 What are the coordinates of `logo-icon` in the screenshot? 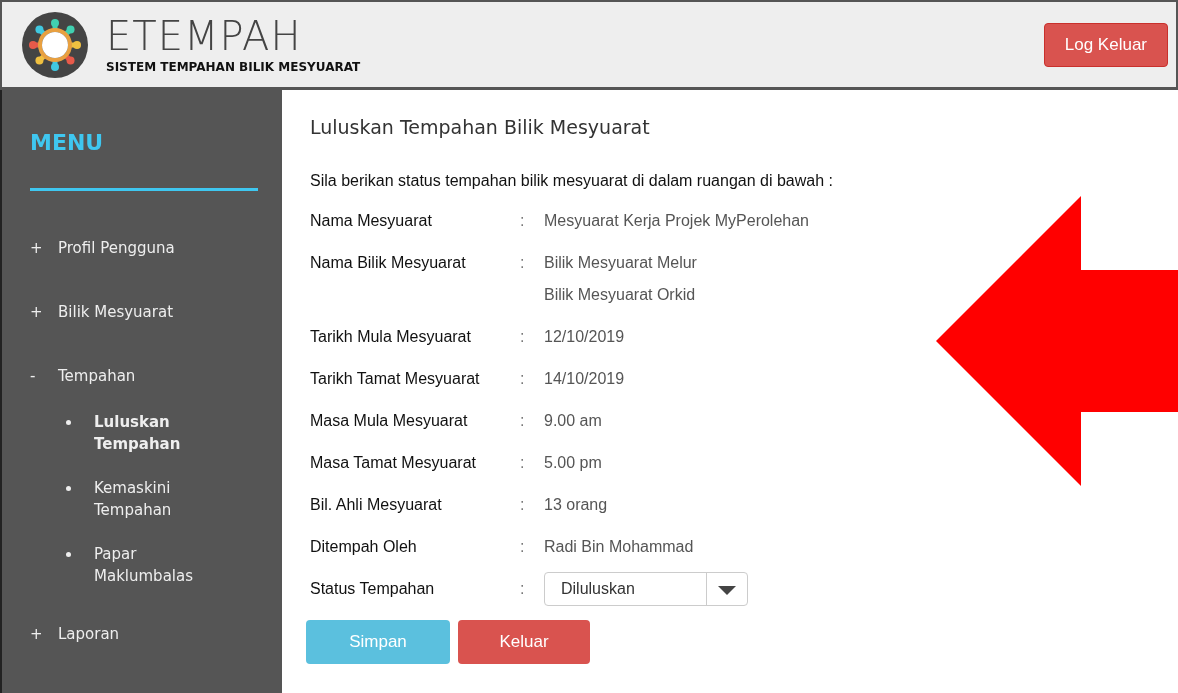 It's located at (55, 44).